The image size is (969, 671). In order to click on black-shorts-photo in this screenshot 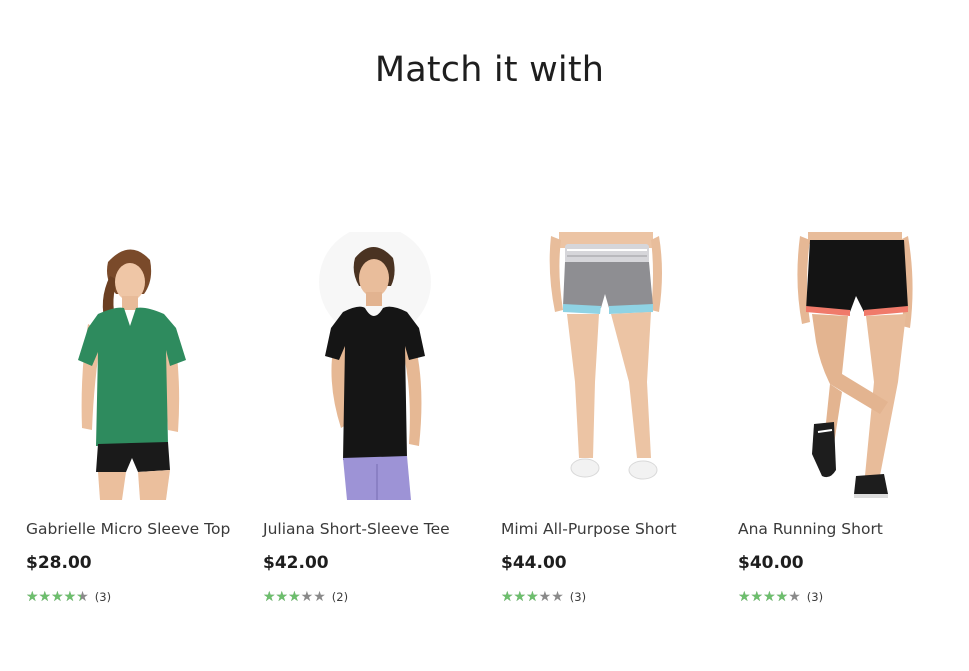, I will do `click(855, 365)`.